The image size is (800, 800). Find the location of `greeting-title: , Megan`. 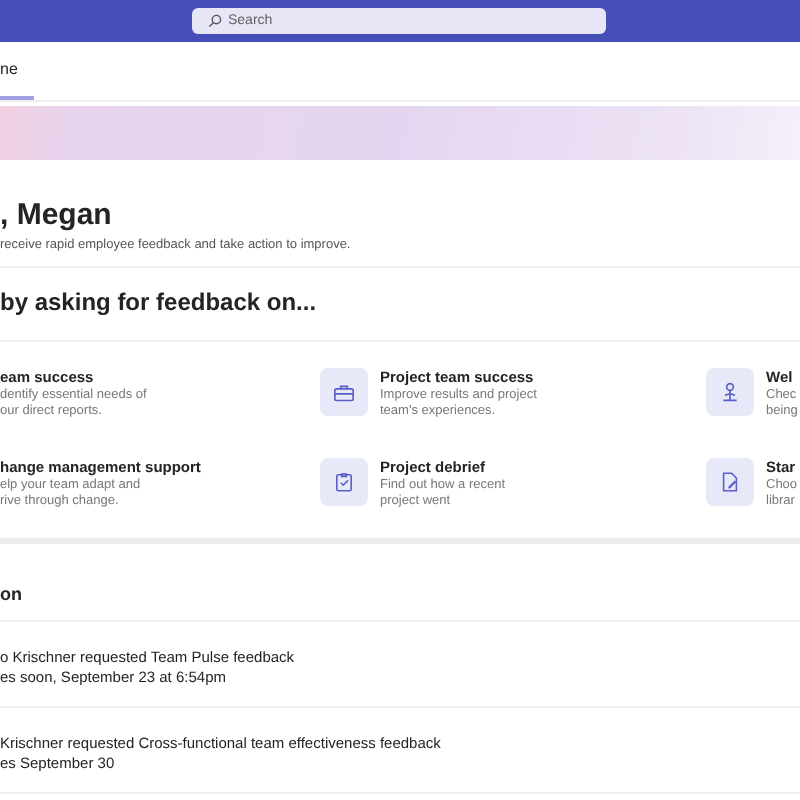

greeting-title: , Megan is located at coordinates (57, 216).